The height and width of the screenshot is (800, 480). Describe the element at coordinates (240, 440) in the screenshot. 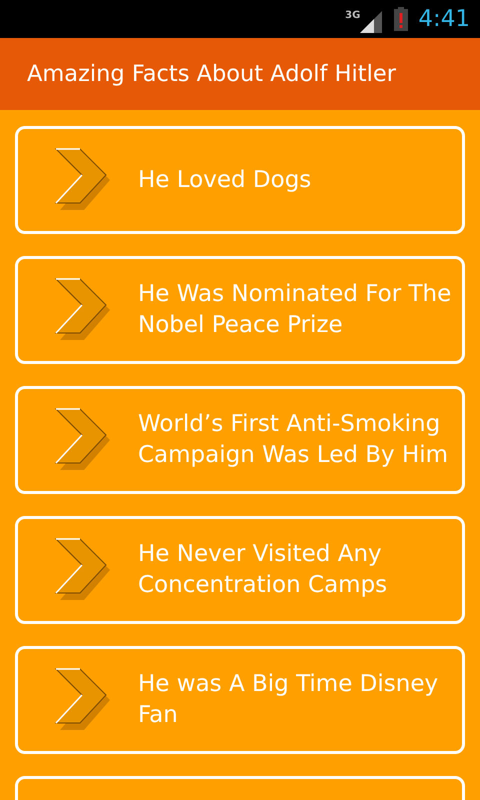

I see `fact-list-item: World’s First Anti-Smoking Campaign Was Led By Him` at that location.